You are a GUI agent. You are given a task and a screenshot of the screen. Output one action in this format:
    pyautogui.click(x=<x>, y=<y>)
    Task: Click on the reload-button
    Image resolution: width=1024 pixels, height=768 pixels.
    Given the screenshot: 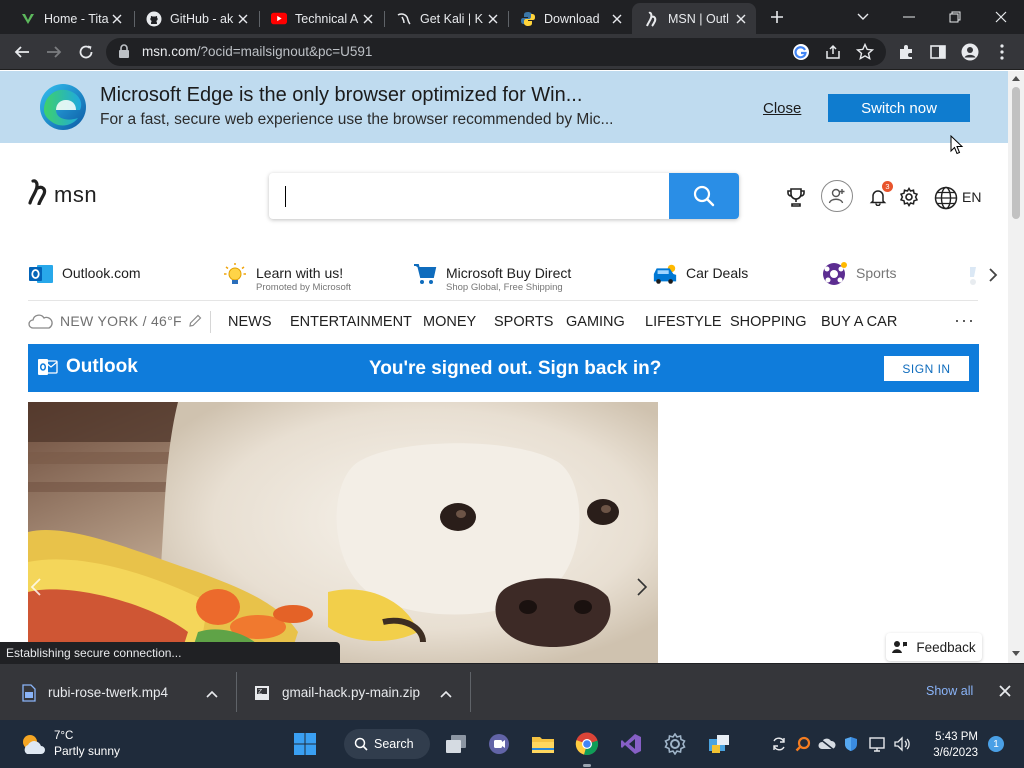 What is the action you would take?
    pyautogui.click(x=86, y=52)
    